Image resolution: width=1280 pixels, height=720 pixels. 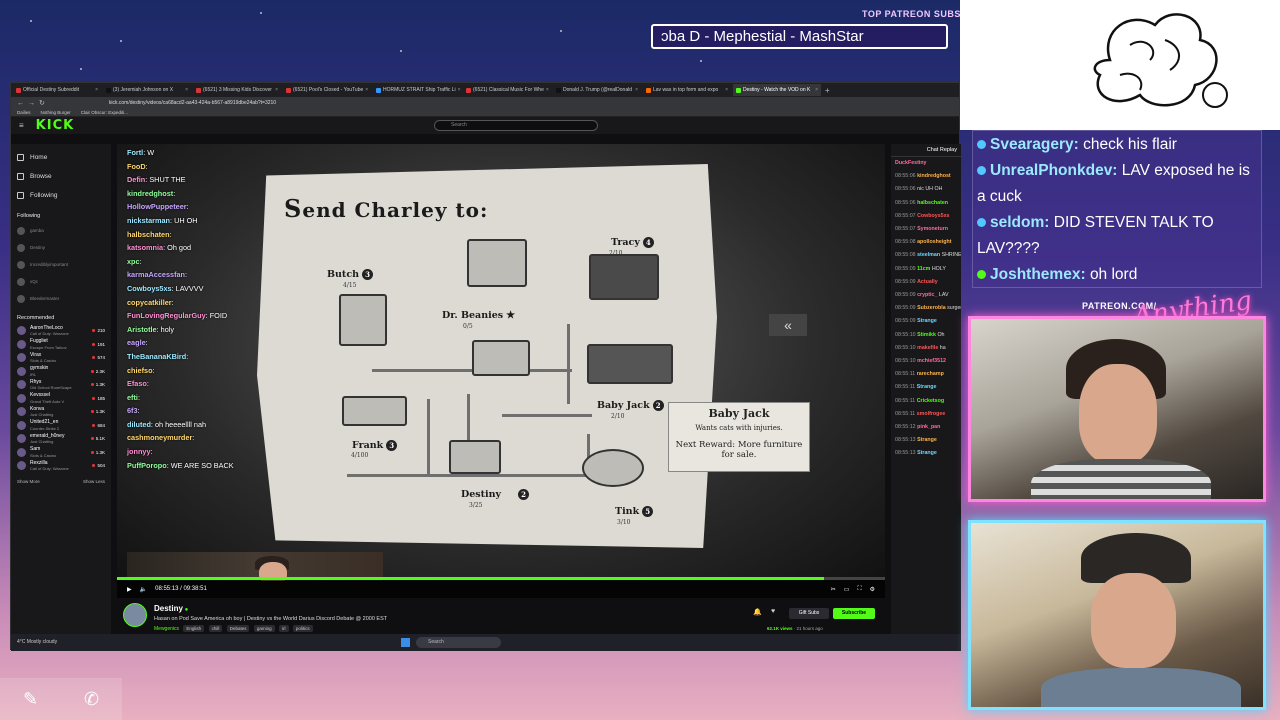 What do you see at coordinates (42, 103) in the screenshot?
I see `reload-icon: ↻` at bounding box center [42, 103].